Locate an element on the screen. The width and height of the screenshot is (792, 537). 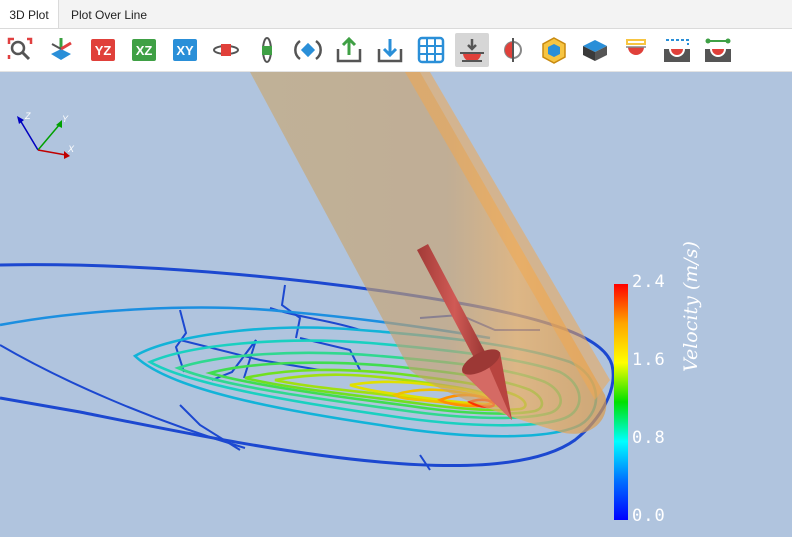
axis-x-label: X is located at coordinates (71, 149).